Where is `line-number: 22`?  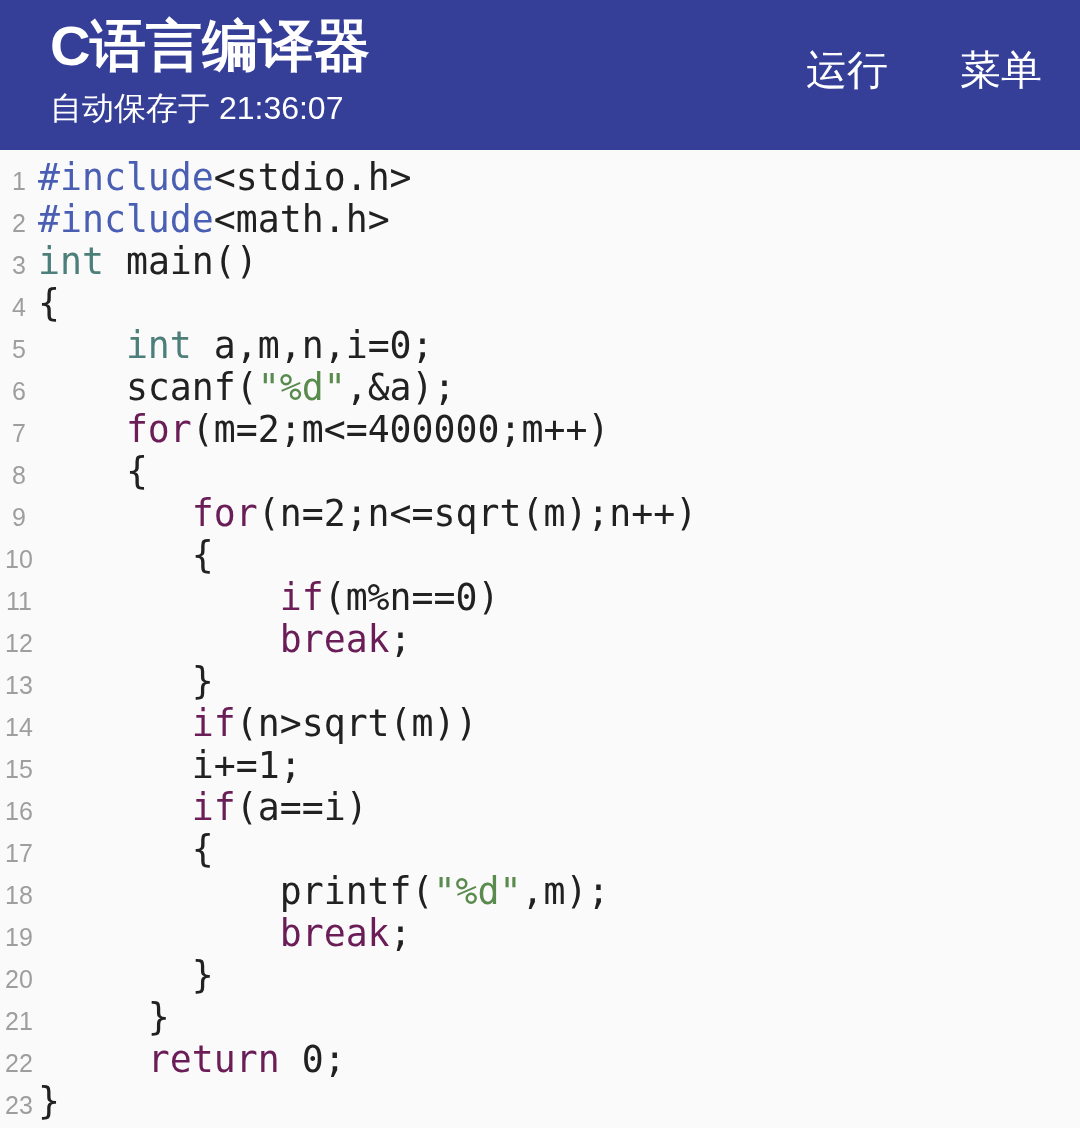 line-number: 22 is located at coordinates (19, 1063).